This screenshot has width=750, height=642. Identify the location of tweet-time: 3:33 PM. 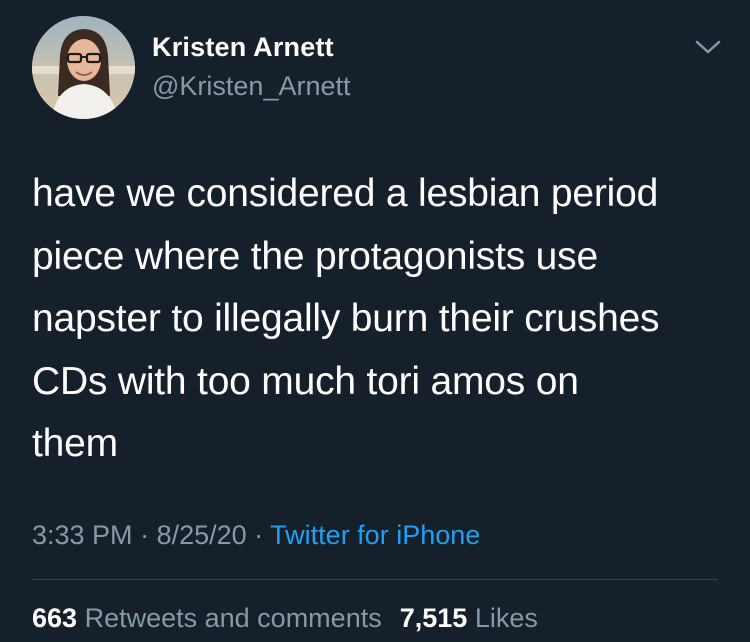
(82, 535).